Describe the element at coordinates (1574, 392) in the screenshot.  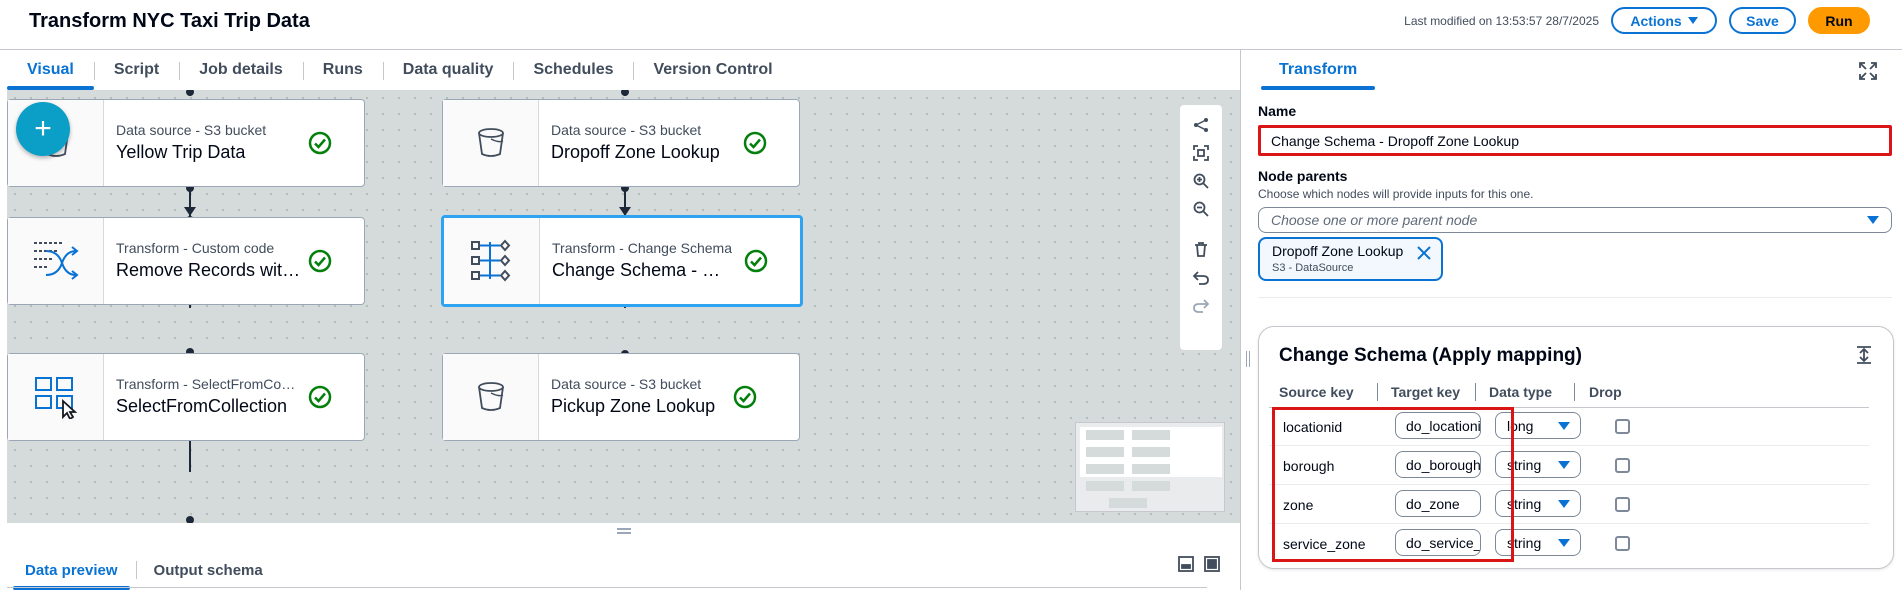
I see `column-separator` at that location.